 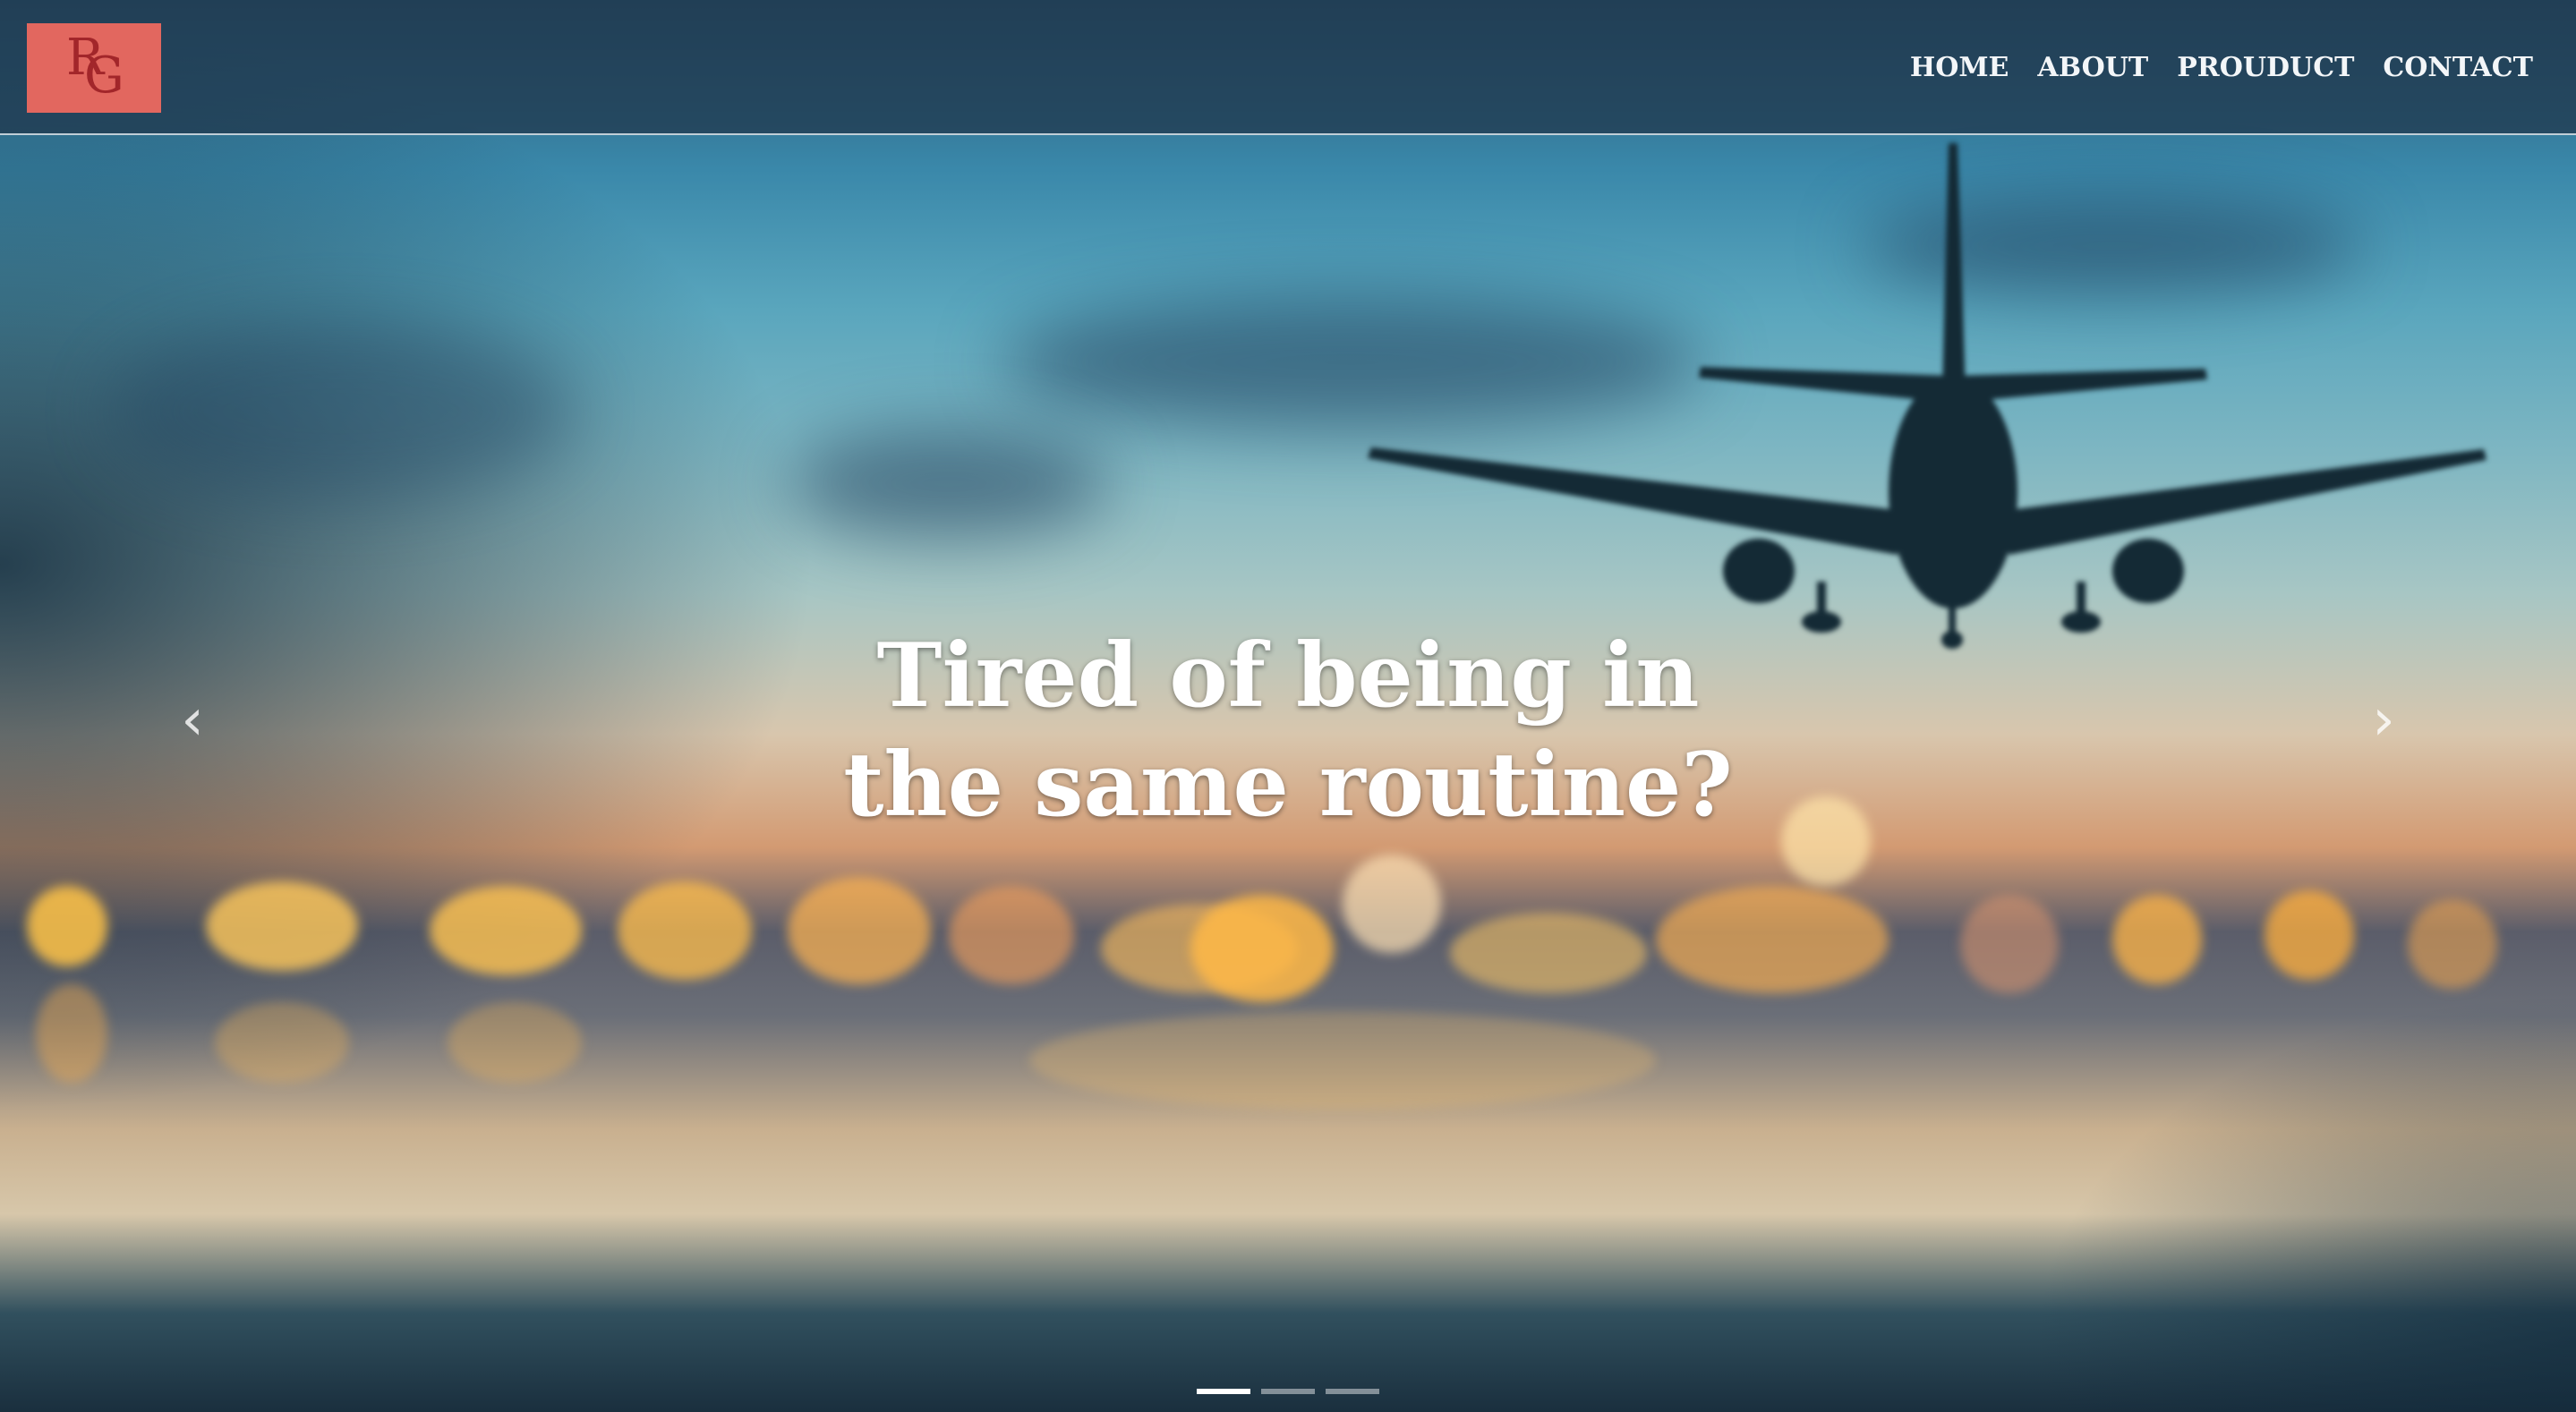 I want to click on nav-item-contact: CONTACT, so click(x=2458, y=67).